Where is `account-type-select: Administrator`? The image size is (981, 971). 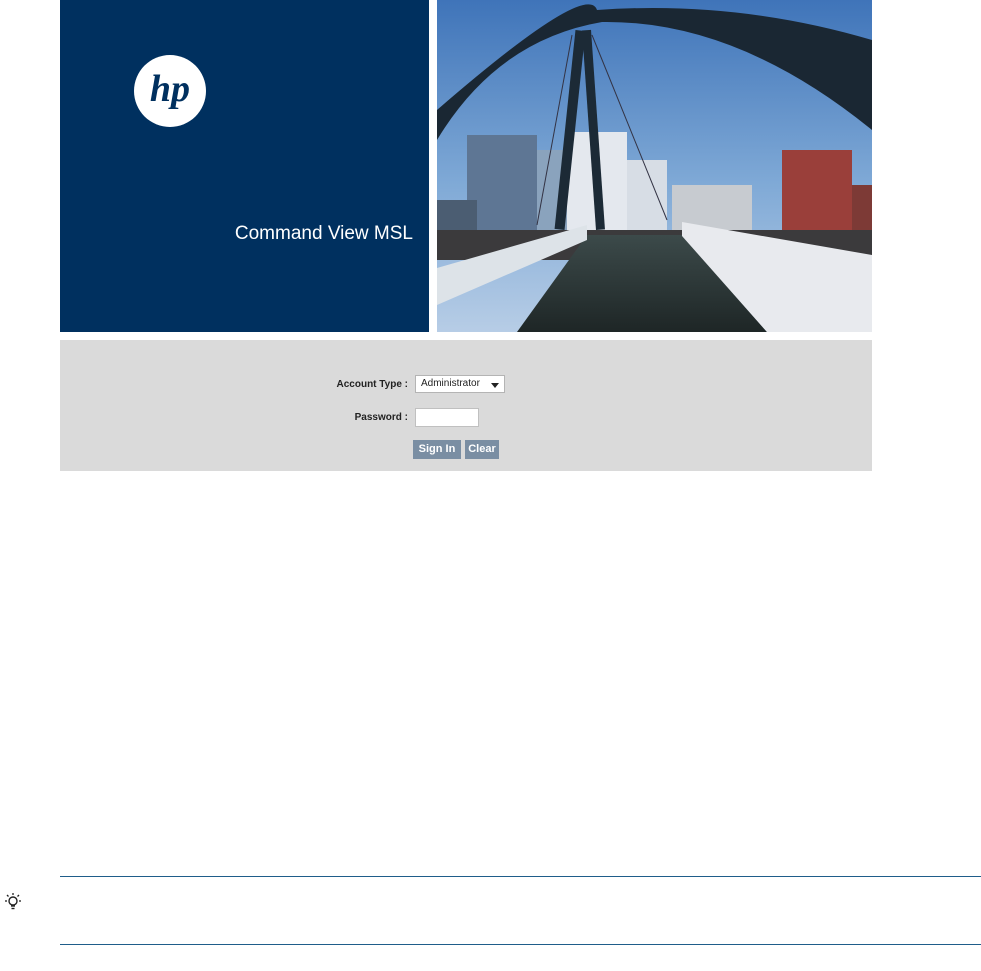 account-type-select: Administrator is located at coordinates (460, 384).